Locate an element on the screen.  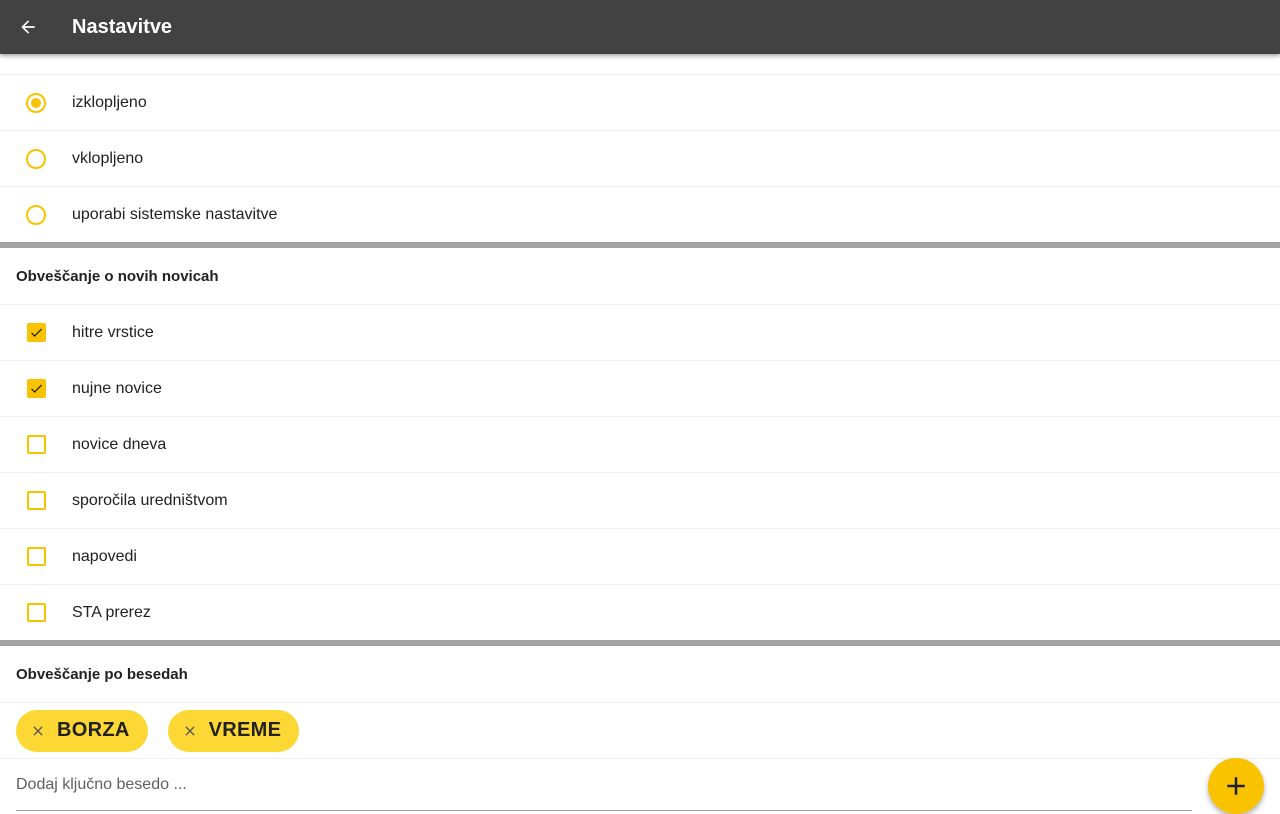
back-button is located at coordinates (28, 27).